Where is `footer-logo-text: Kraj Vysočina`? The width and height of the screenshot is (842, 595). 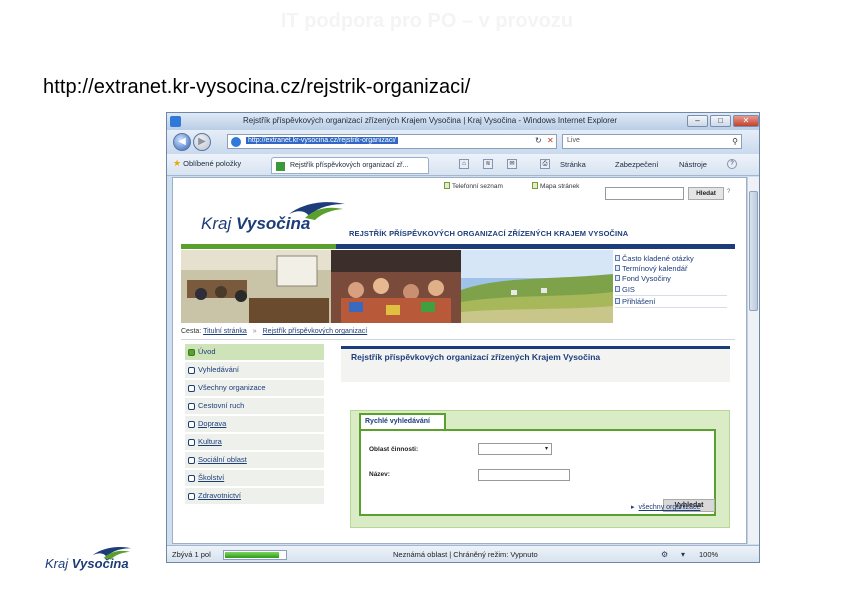
footer-logo-text: Kraj Vysočina is located at coordinates (87, 563).